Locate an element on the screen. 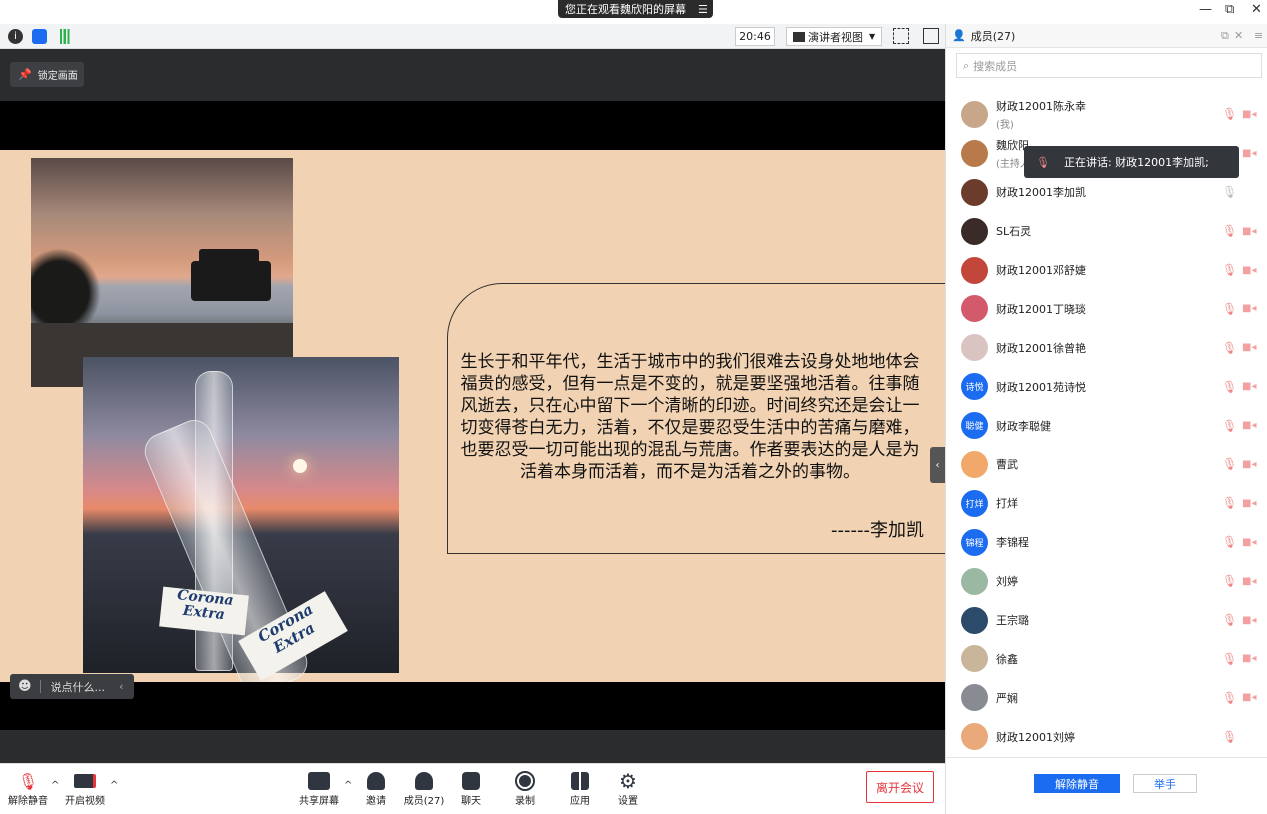 The height and width of the screenshot is (814, 1267). fullscreen-icon is located at coordinates (901, 36).